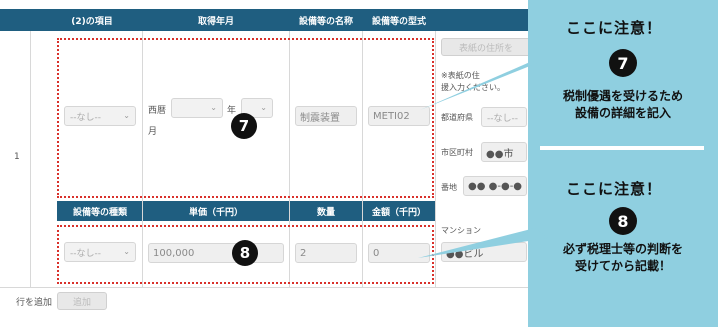 The width and height of the screenshot is (718, 327). What do you see at coordinates (623, 63) in the screenshot?
I see `callout-7-number: 7` at bounding box center [623, 63].